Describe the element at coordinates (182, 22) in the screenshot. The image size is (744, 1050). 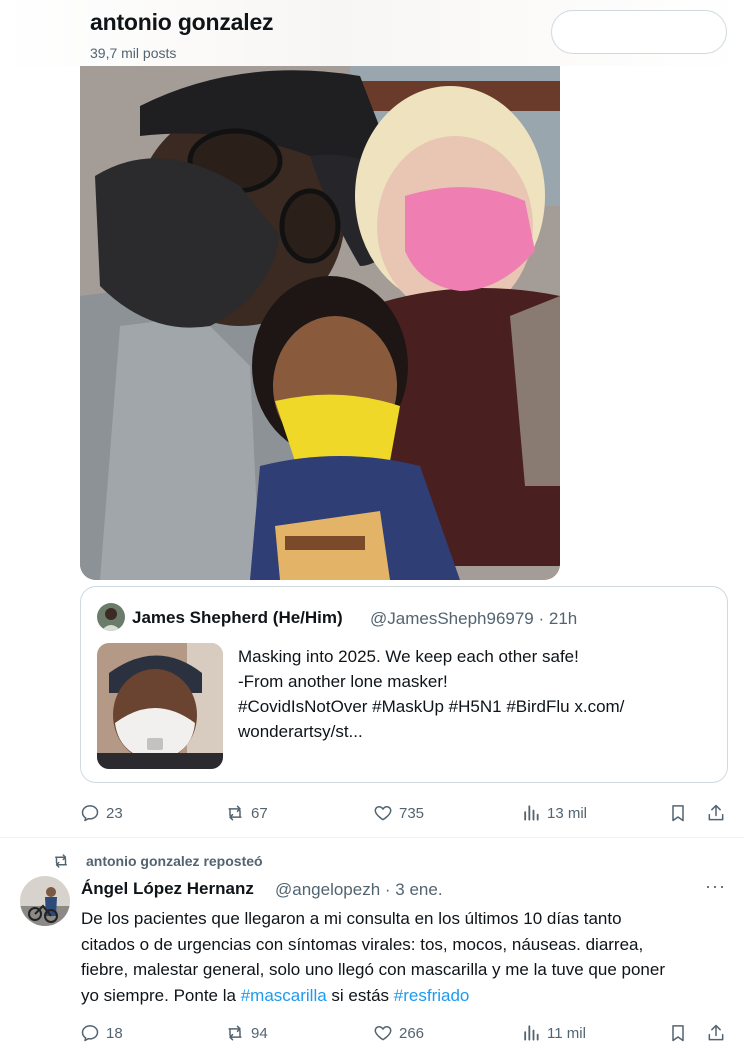
I see `profile-name: antonio gonzalez` at that location.